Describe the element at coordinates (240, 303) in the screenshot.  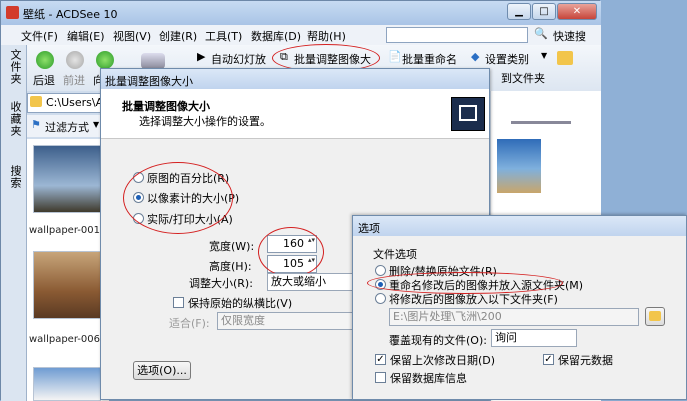
I see `keep-ratio-label: 保持原始的纵横比(V)` at that location.